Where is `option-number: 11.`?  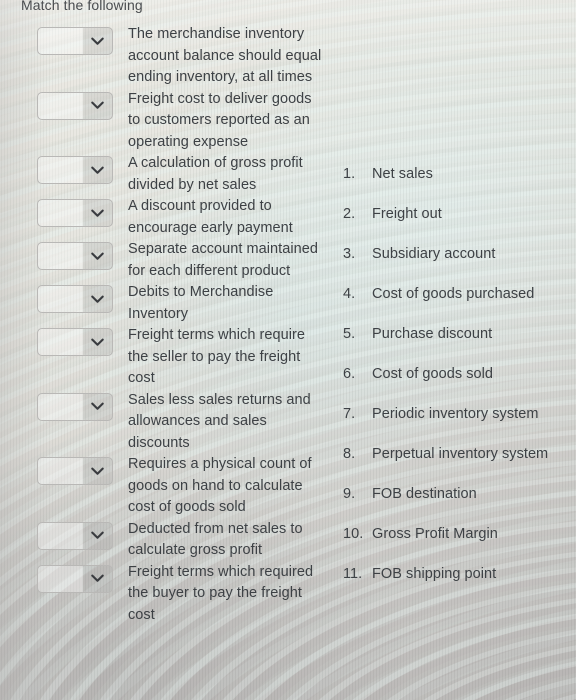
option-number: 11. is located at coordinates (353, 574).